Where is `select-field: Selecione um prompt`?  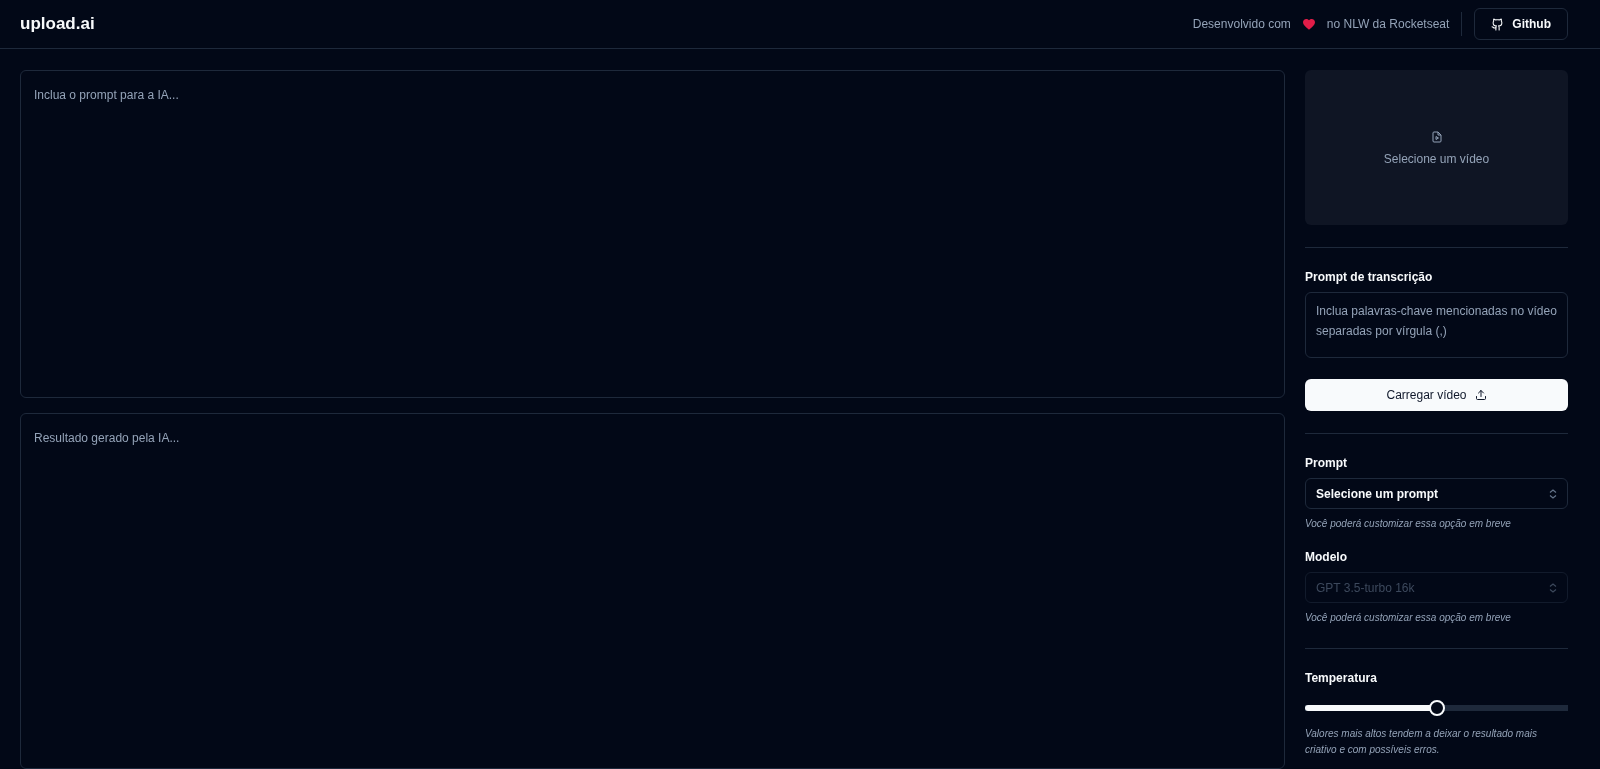 select-field: Selecione um prompt is located at coordinates (1436, 493).